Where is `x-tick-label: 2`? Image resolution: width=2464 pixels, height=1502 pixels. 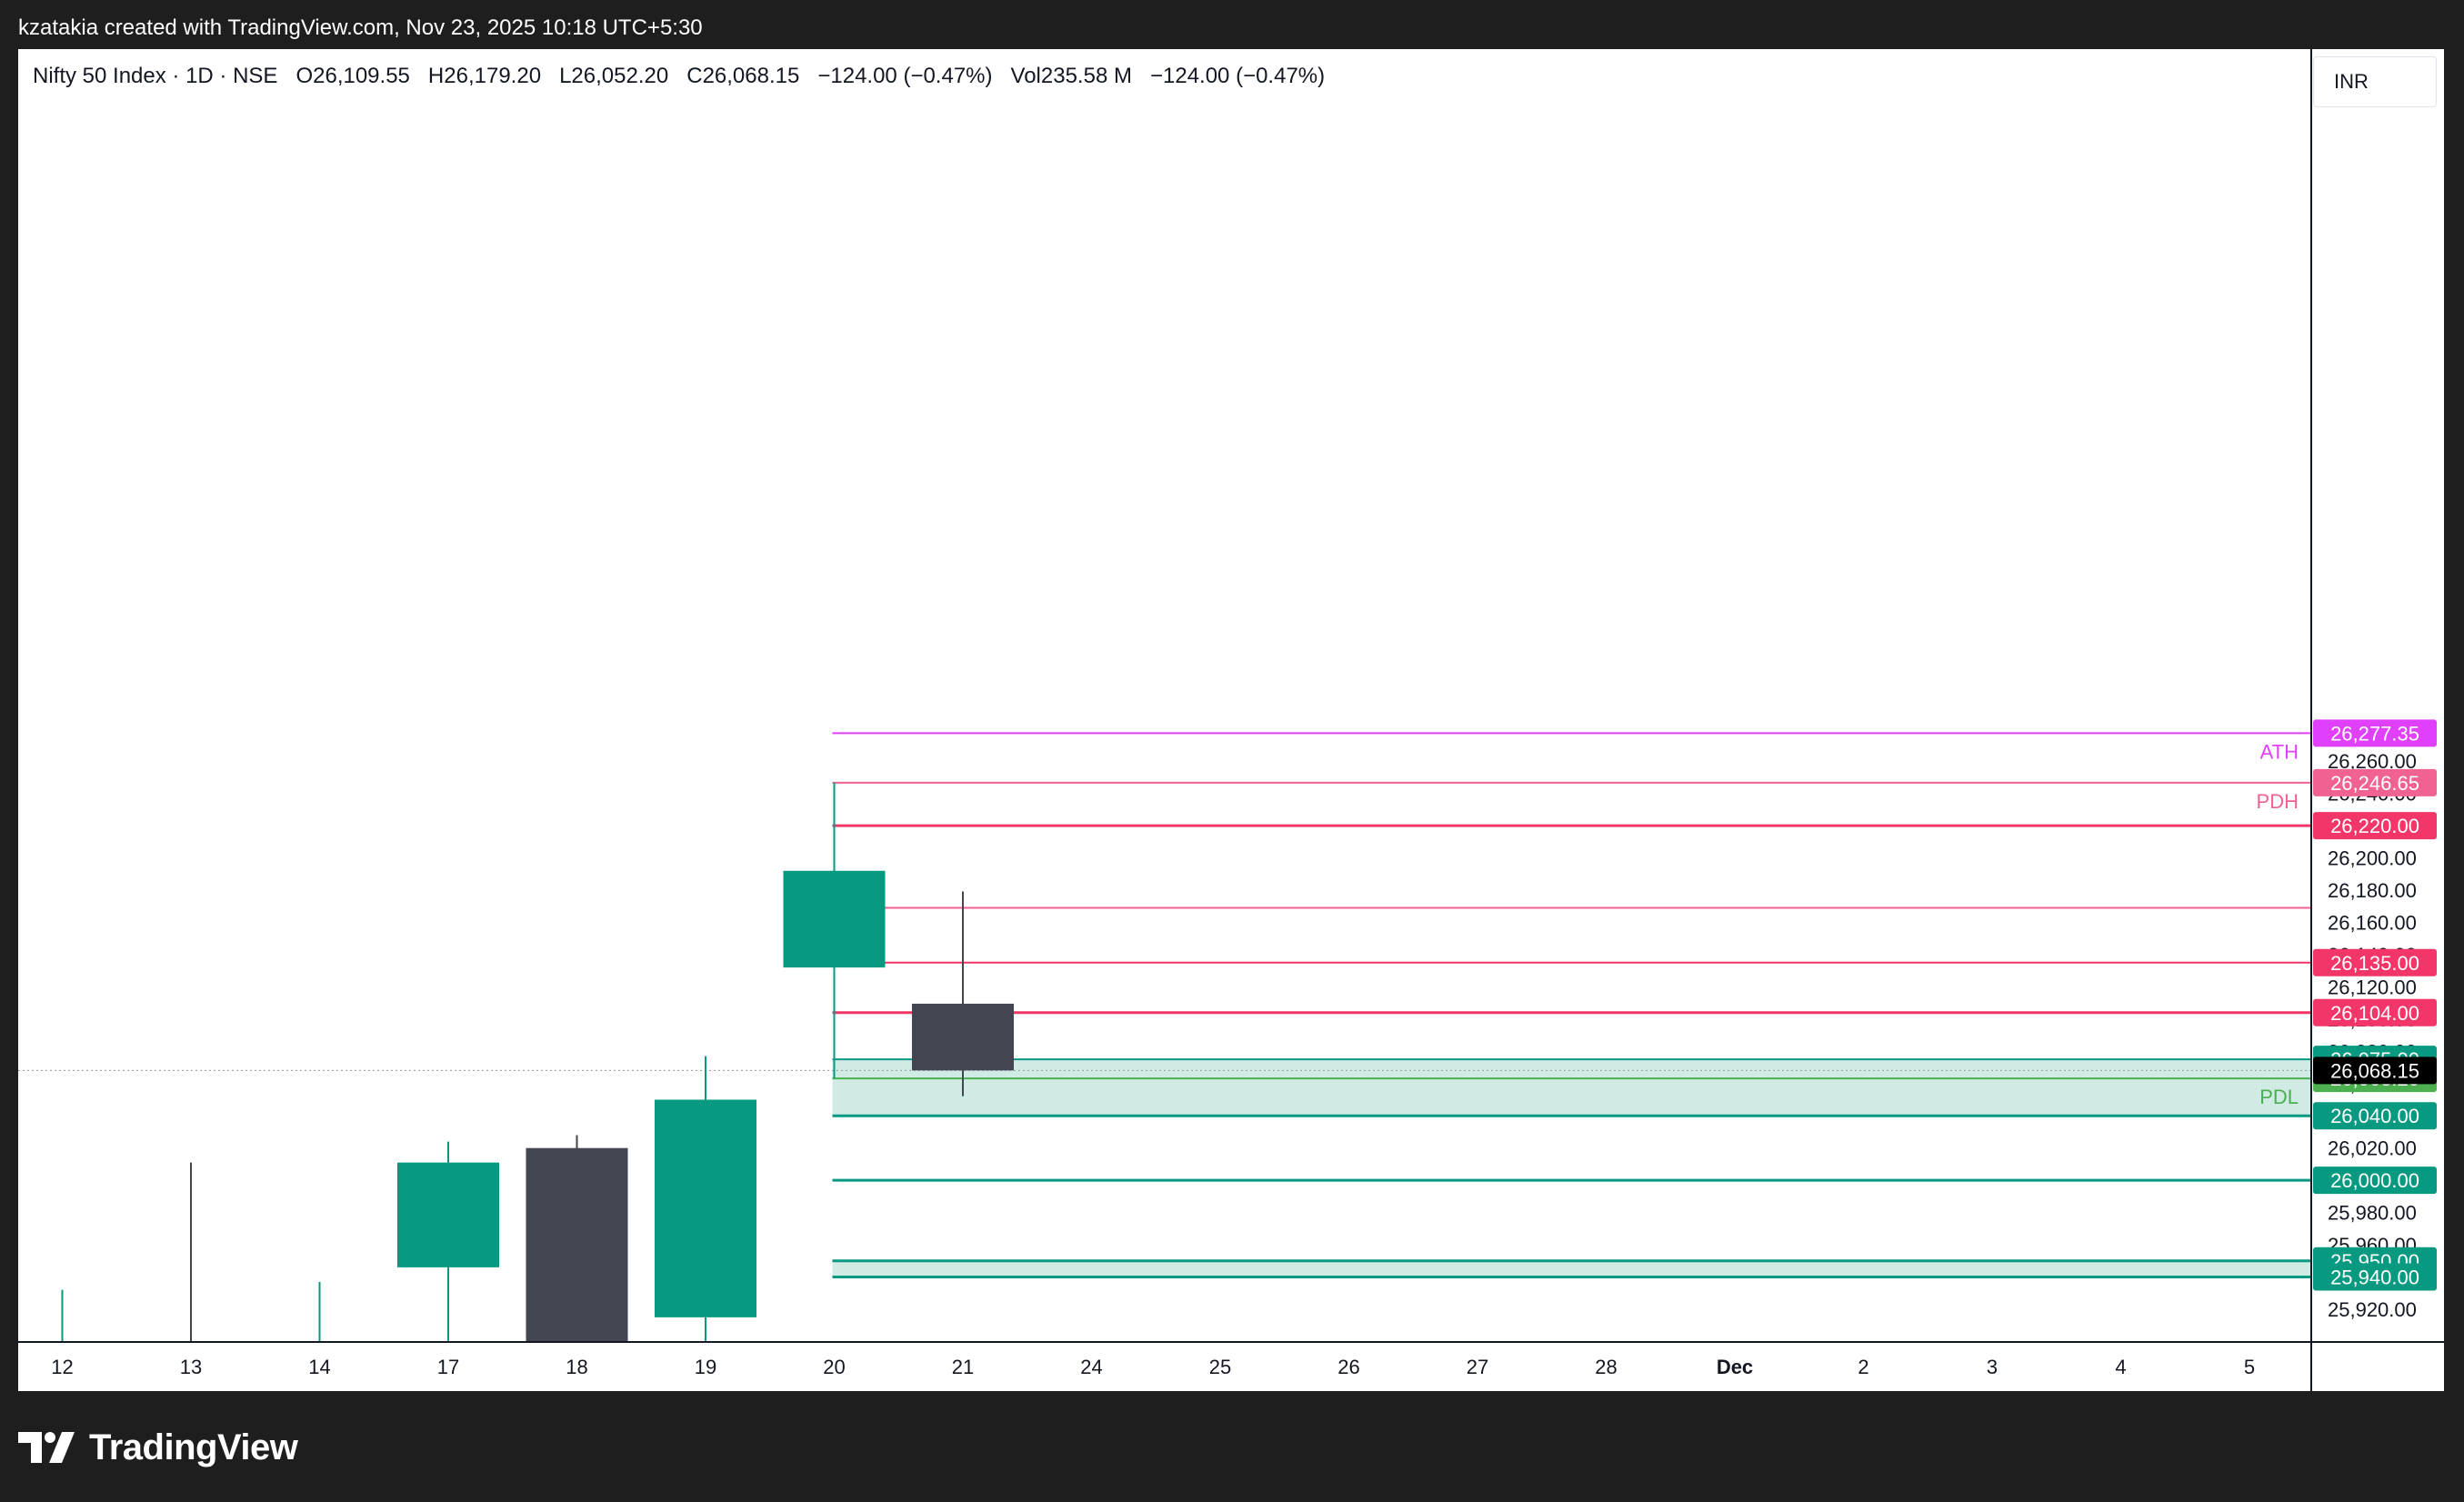
x-tick-label: 2 is located at coordinates (1863, 1367).